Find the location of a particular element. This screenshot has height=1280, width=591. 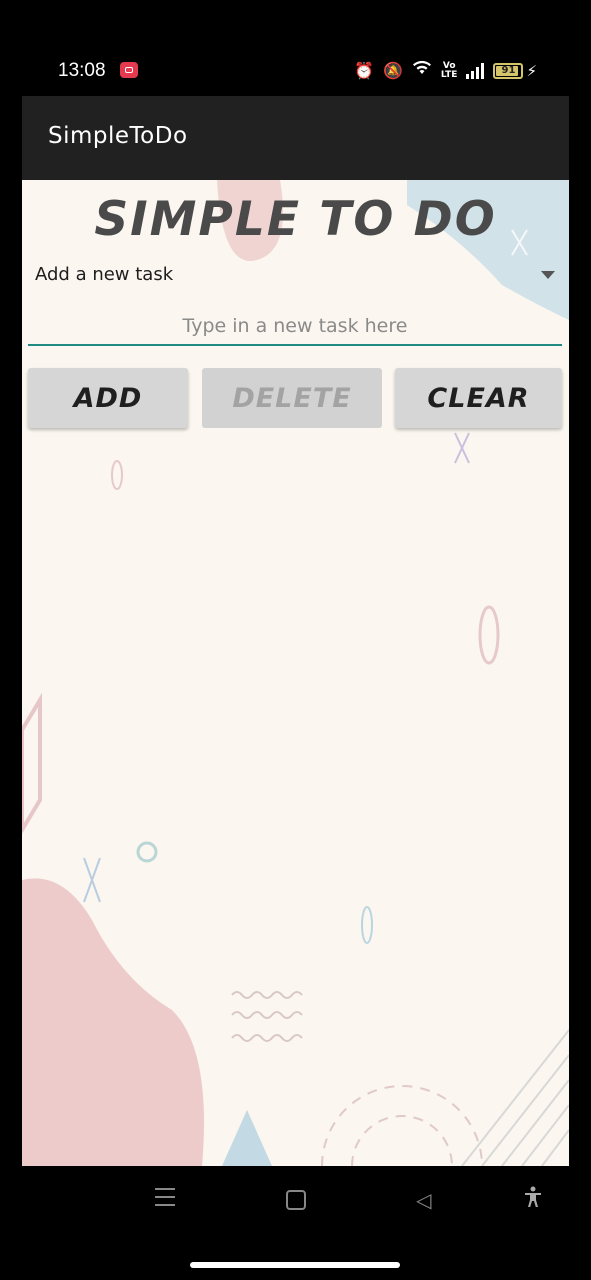

navigation-bar: ◁ is located at coordinates (295, 1223).